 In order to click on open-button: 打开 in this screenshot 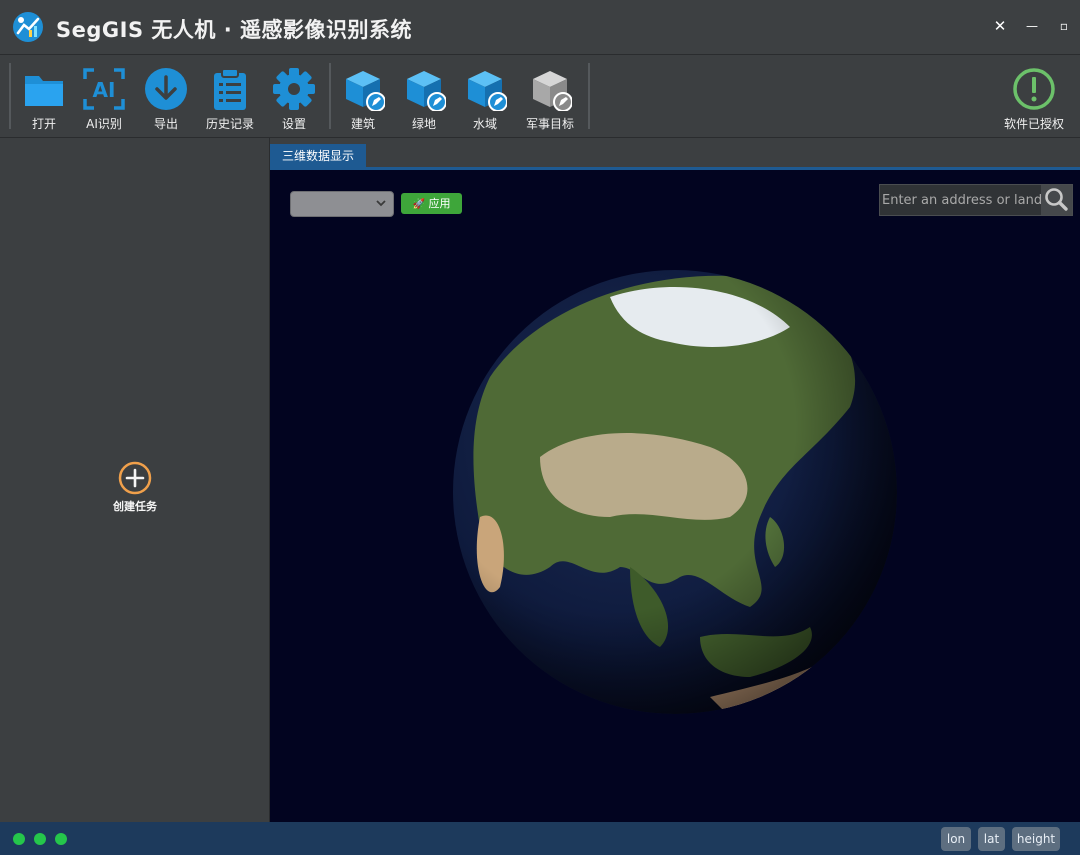, I will do `click(44, 98)`.